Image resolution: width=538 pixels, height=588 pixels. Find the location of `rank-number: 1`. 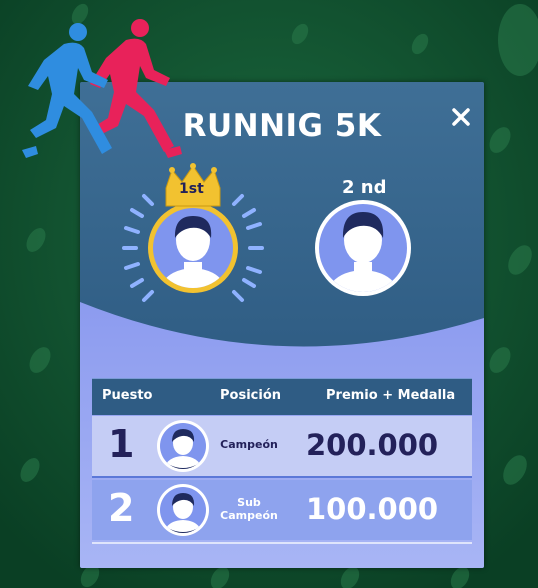

rank-number: 1 is located at coordinates (121, 444).